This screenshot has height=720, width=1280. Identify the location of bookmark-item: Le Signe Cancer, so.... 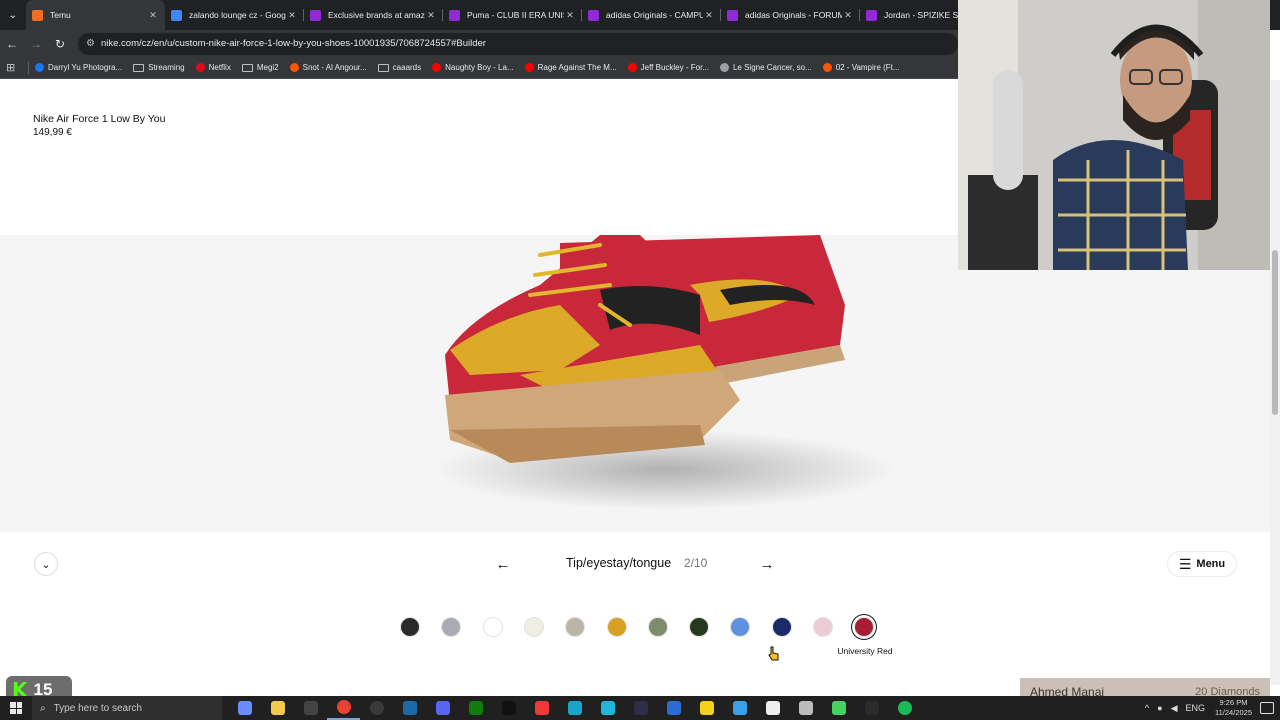
(765, 67).